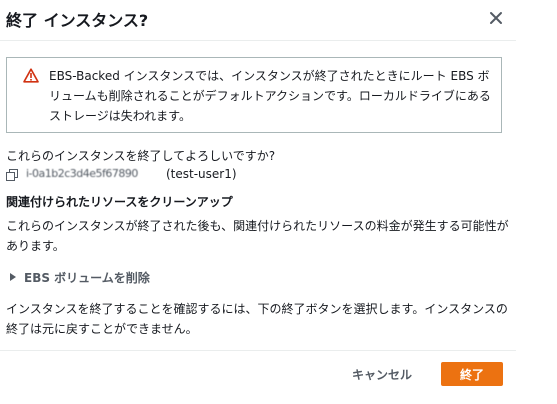  What do you see at coordinates (119, 202) in the screenshot?
I see `related-resources-heading: 関連付けられたリソースをクリーンアップ` at bounding box center [119, 202].